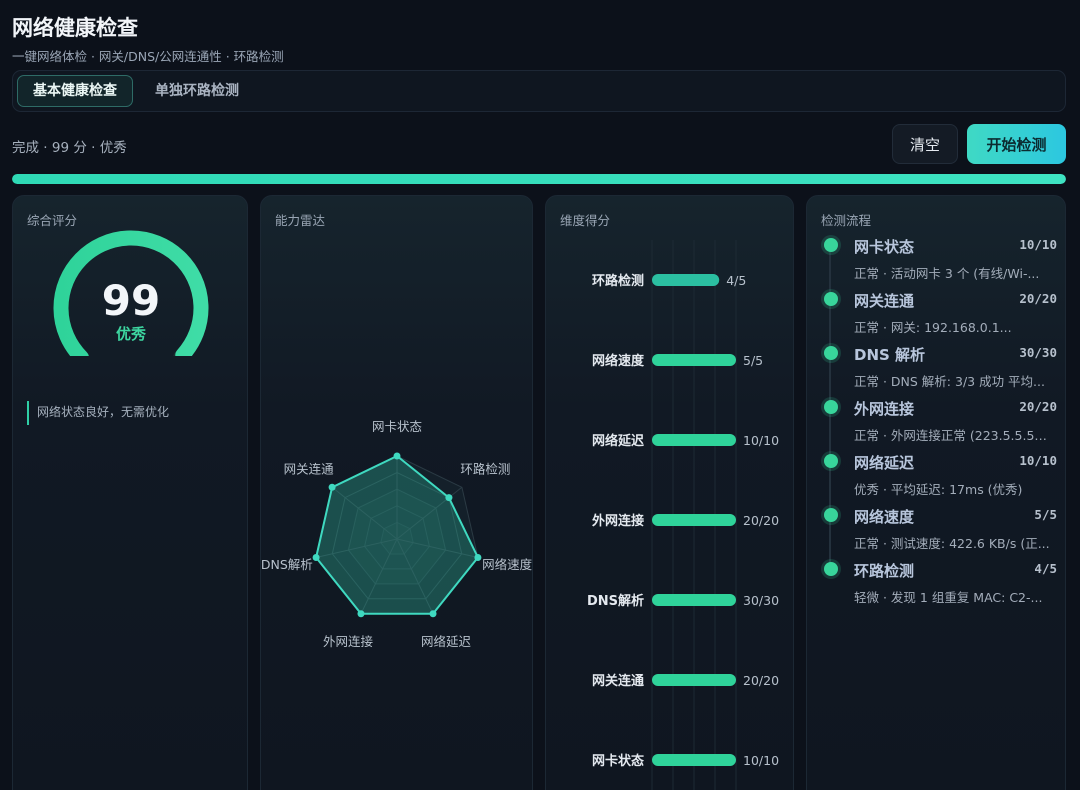 Image resolution: width=1080 pixels, height=790 pixels. Describe the element at coordinates (507, 564) in the screenshot. I see `radar-axis-label: 网络速度` at that location.